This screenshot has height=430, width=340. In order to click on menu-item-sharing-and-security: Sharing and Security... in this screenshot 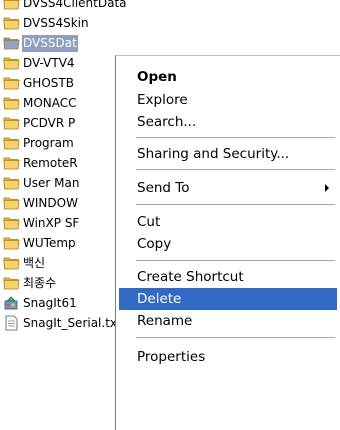, I will do `click(228, 154)`.